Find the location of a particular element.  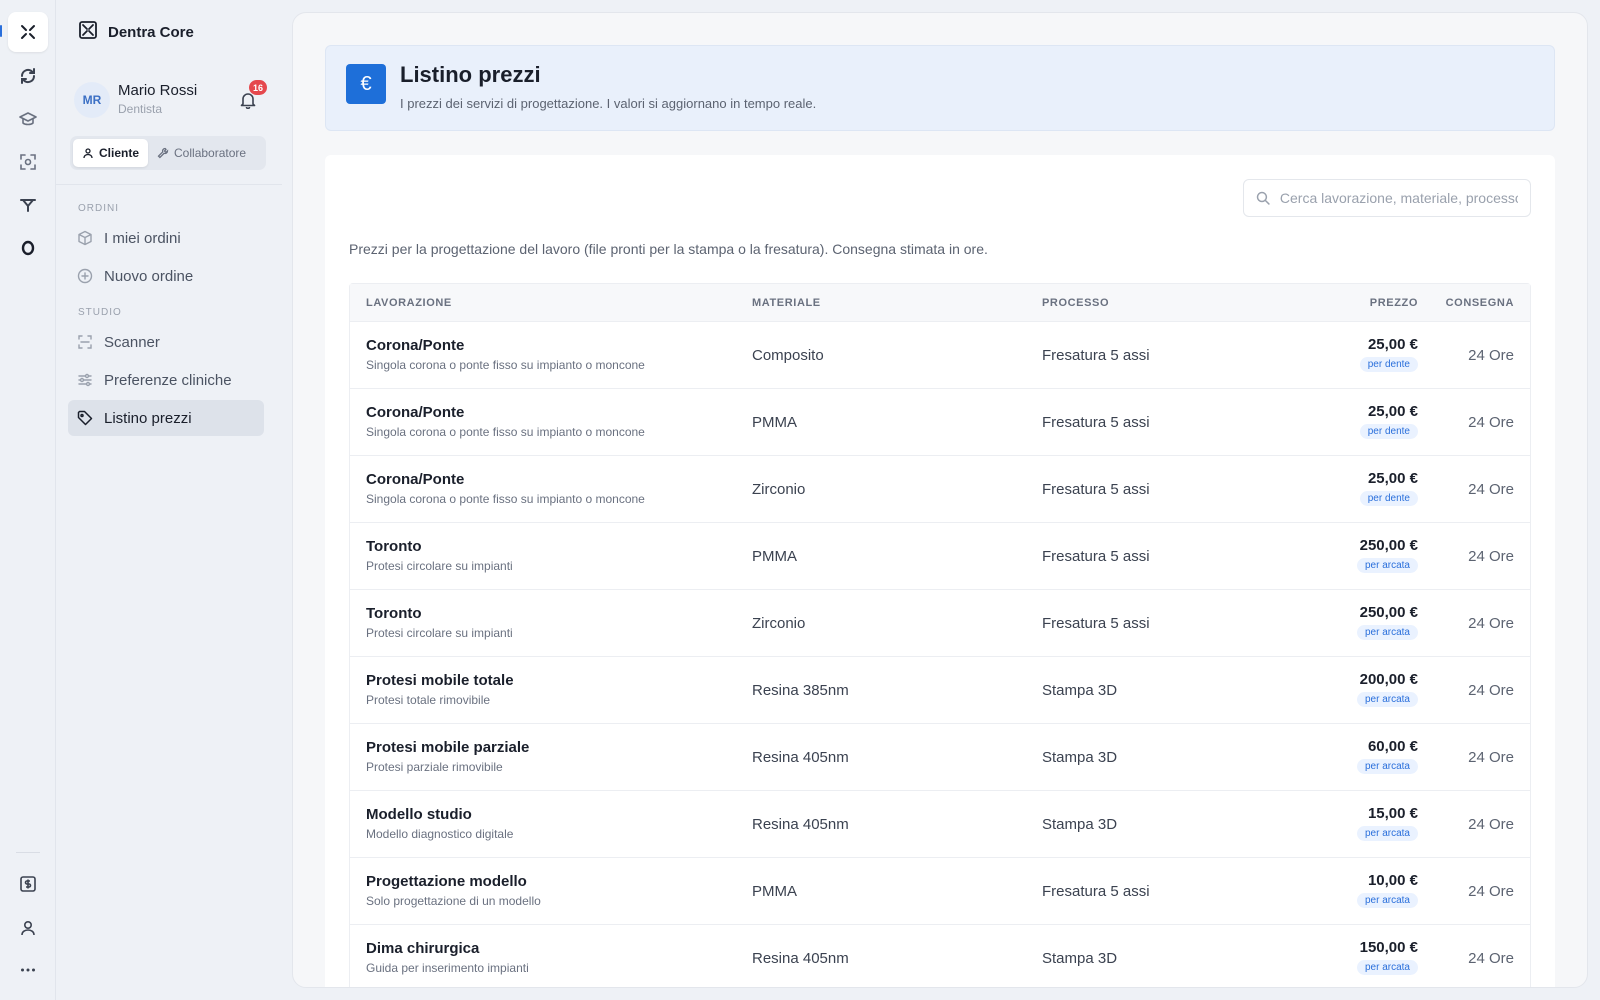

app-name: Dentra Core is located at coordinates (151, 32).